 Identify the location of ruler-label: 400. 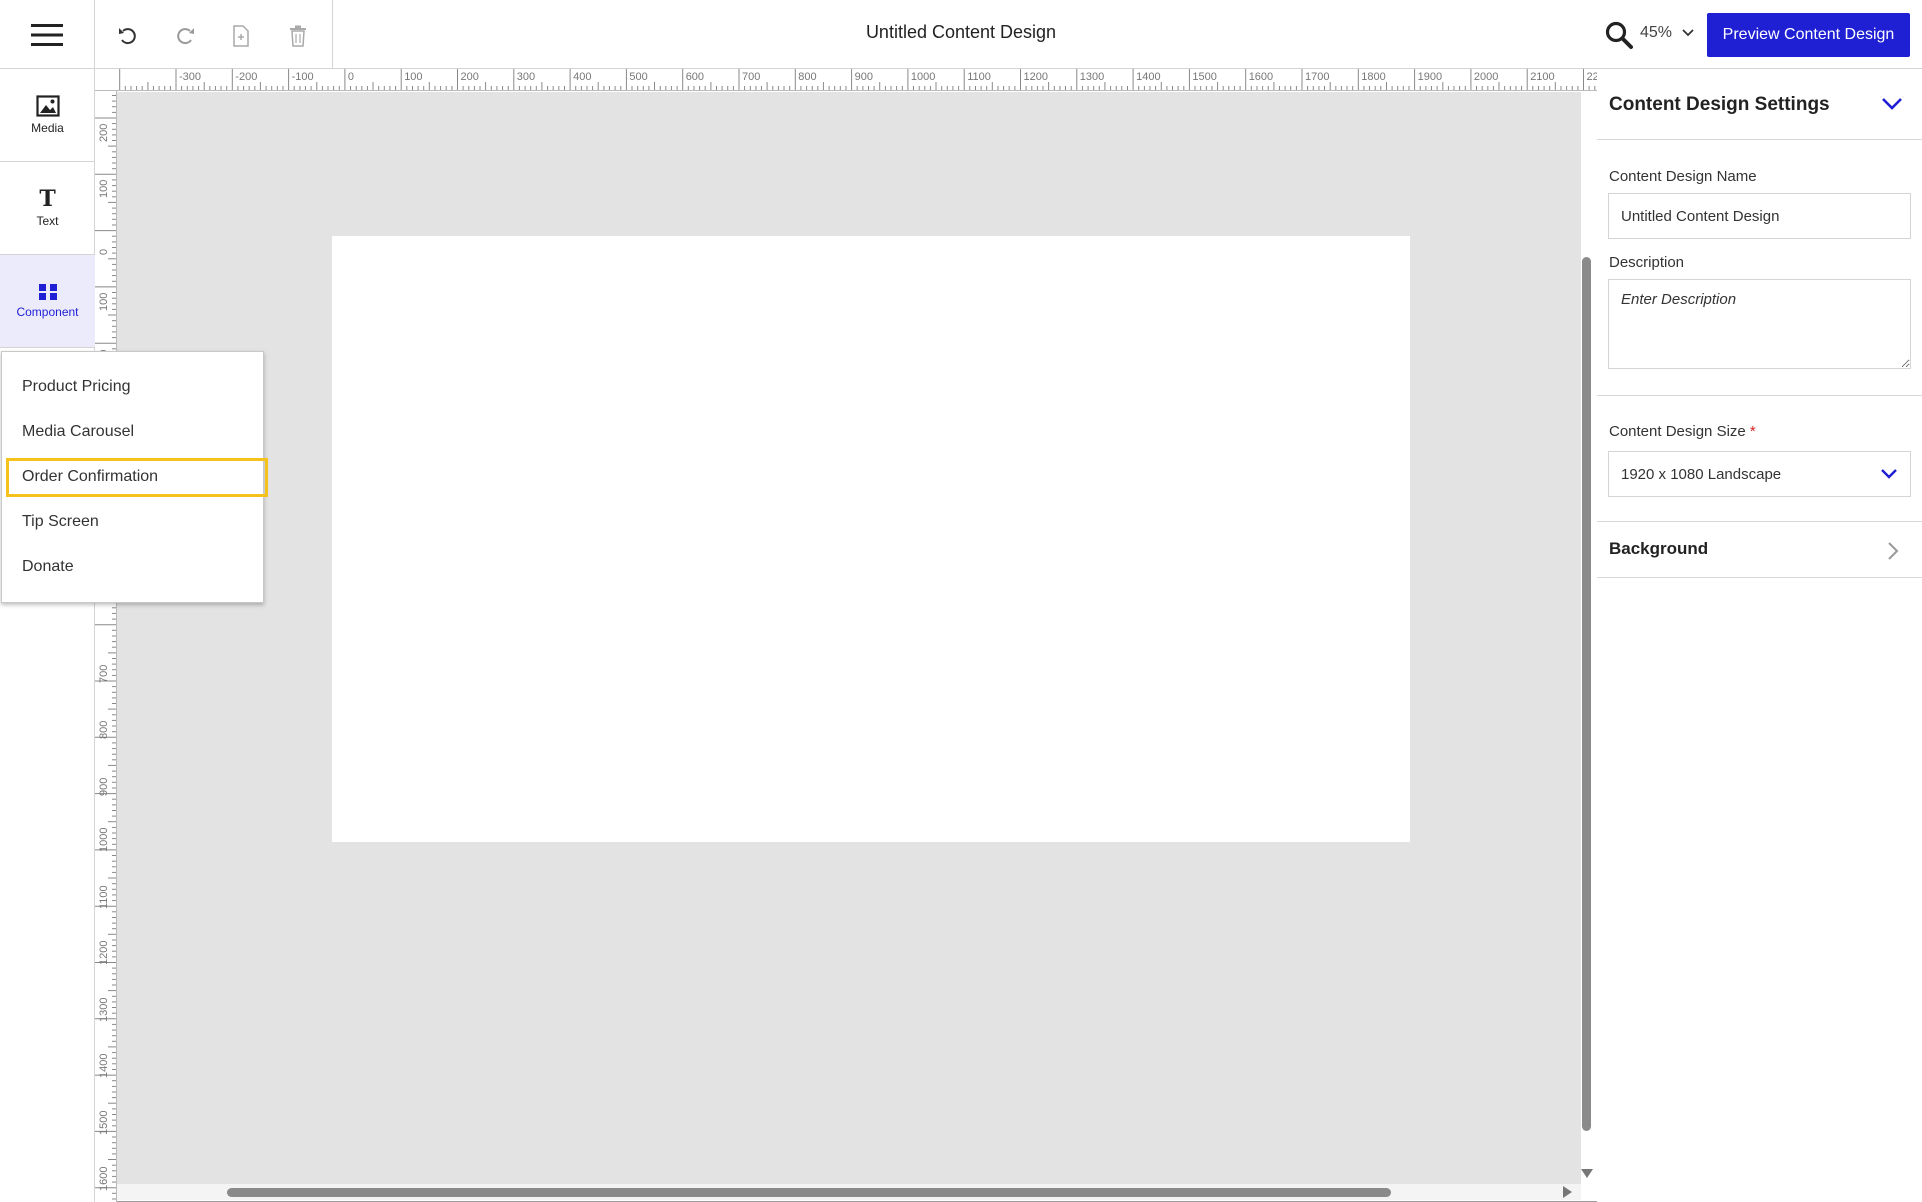
(582, 77).